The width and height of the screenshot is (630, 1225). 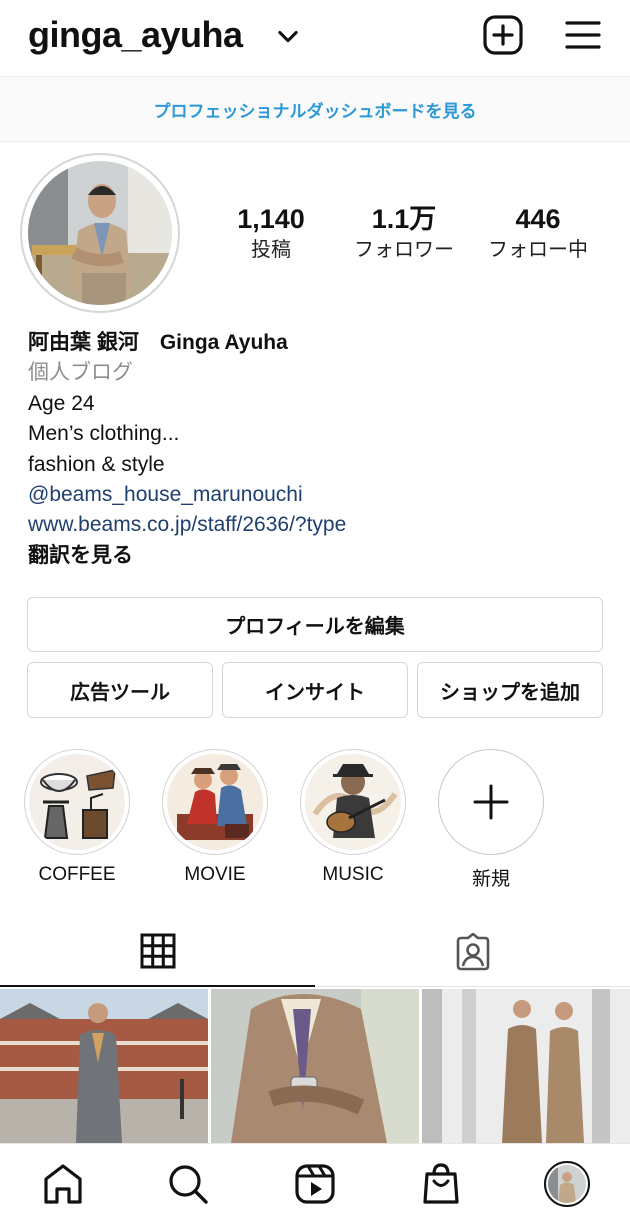 I want to click on bottom-nav, so click(x=315, y=1184).